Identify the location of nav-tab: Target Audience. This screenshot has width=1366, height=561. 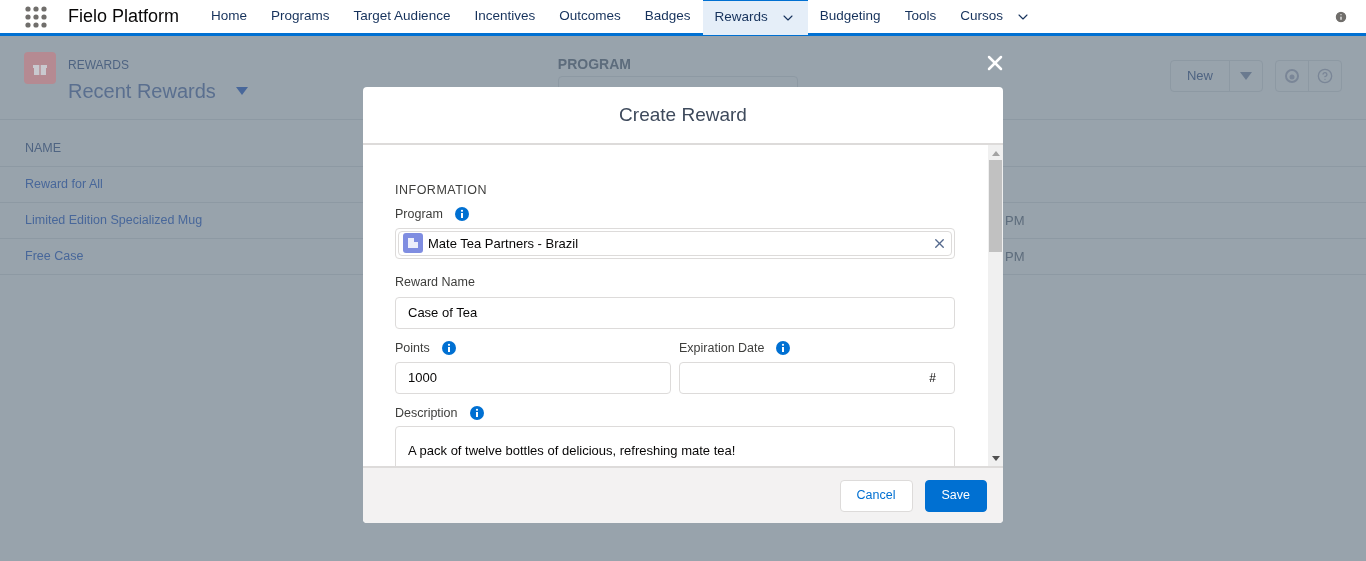
(402, 17).